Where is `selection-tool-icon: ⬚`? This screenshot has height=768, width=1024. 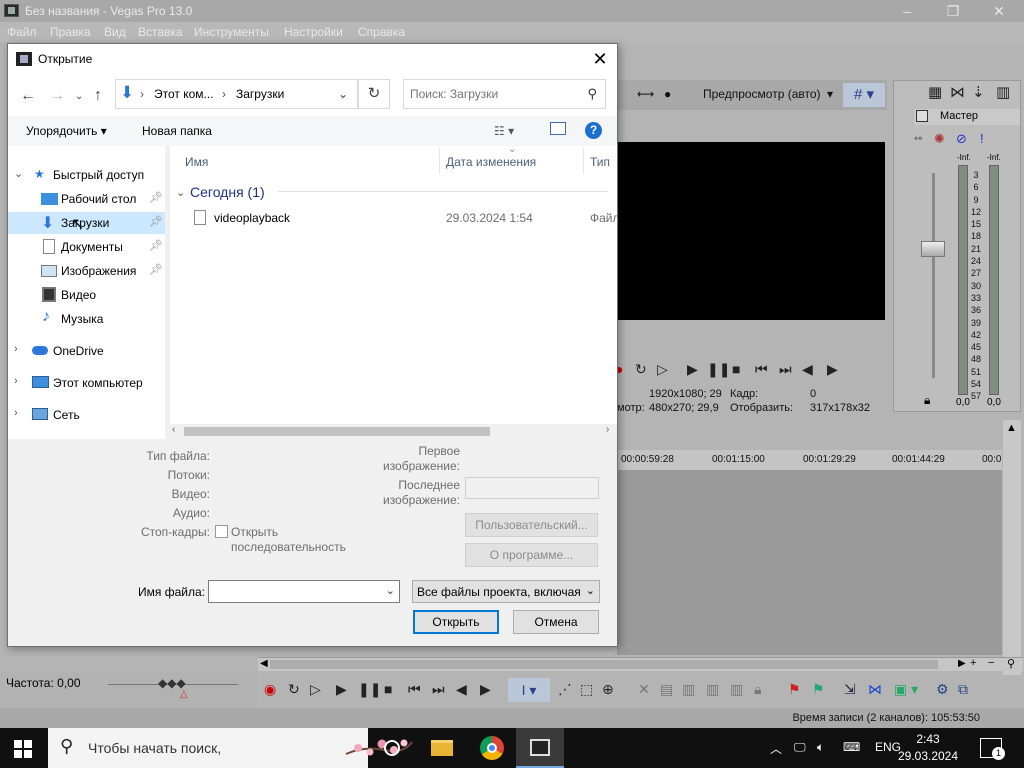
selection-tool-icon: ⬚ is located at coordinates (586, 689).